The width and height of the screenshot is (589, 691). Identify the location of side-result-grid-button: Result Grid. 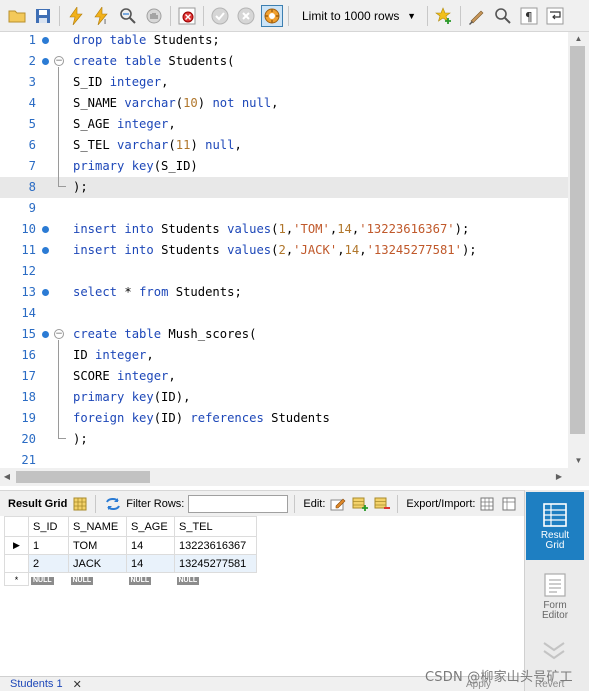
(555, 526).